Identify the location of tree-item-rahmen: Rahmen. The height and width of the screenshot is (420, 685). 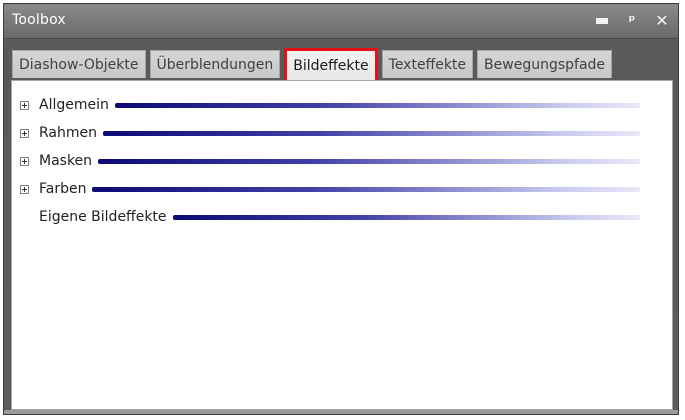
(340, 133).